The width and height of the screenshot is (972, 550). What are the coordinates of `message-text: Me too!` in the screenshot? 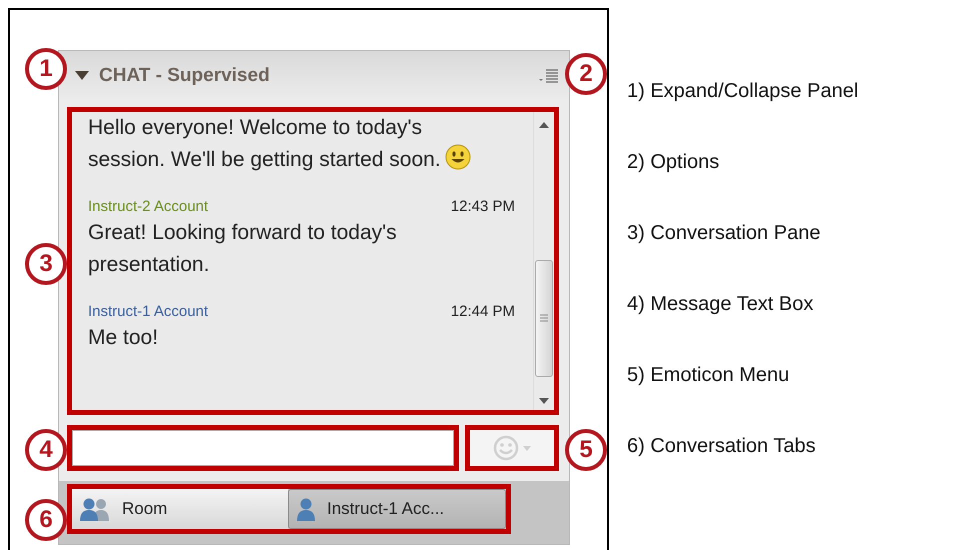 It's located at (123, 337).